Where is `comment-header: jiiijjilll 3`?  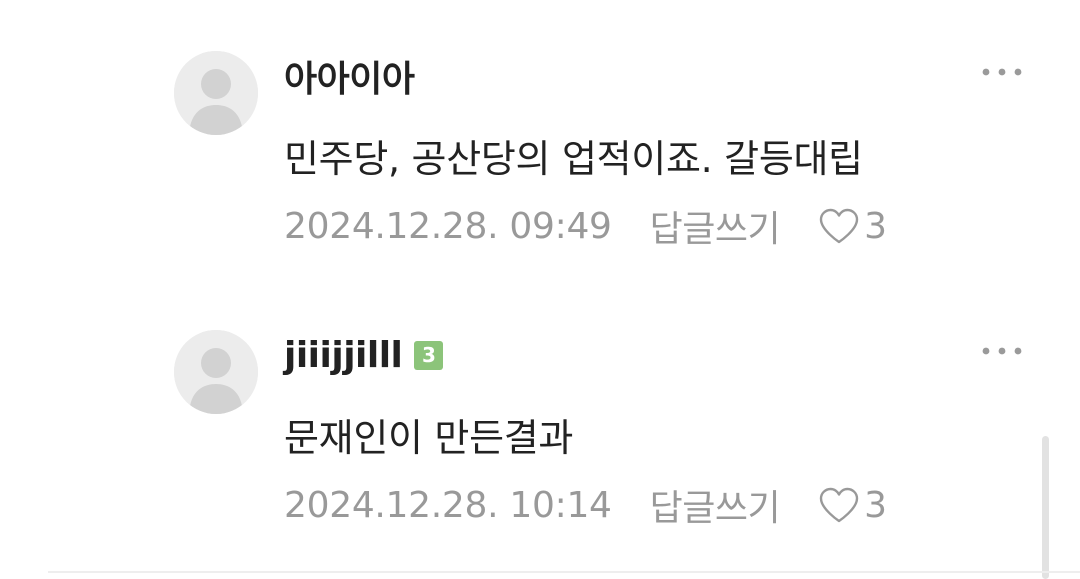
comment-header: jiiijjilll 3 is located at coordinates (364, 355).